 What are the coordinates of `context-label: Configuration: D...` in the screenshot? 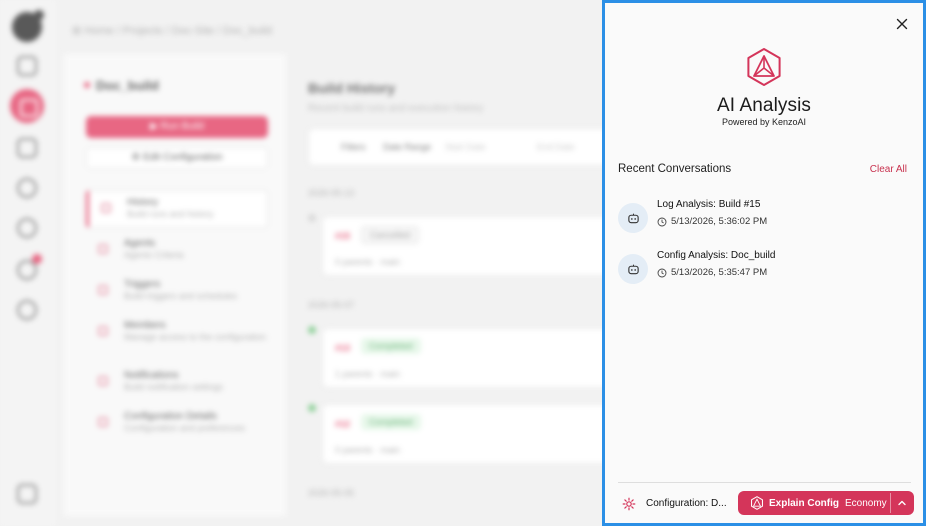 It's located at (686, 503).